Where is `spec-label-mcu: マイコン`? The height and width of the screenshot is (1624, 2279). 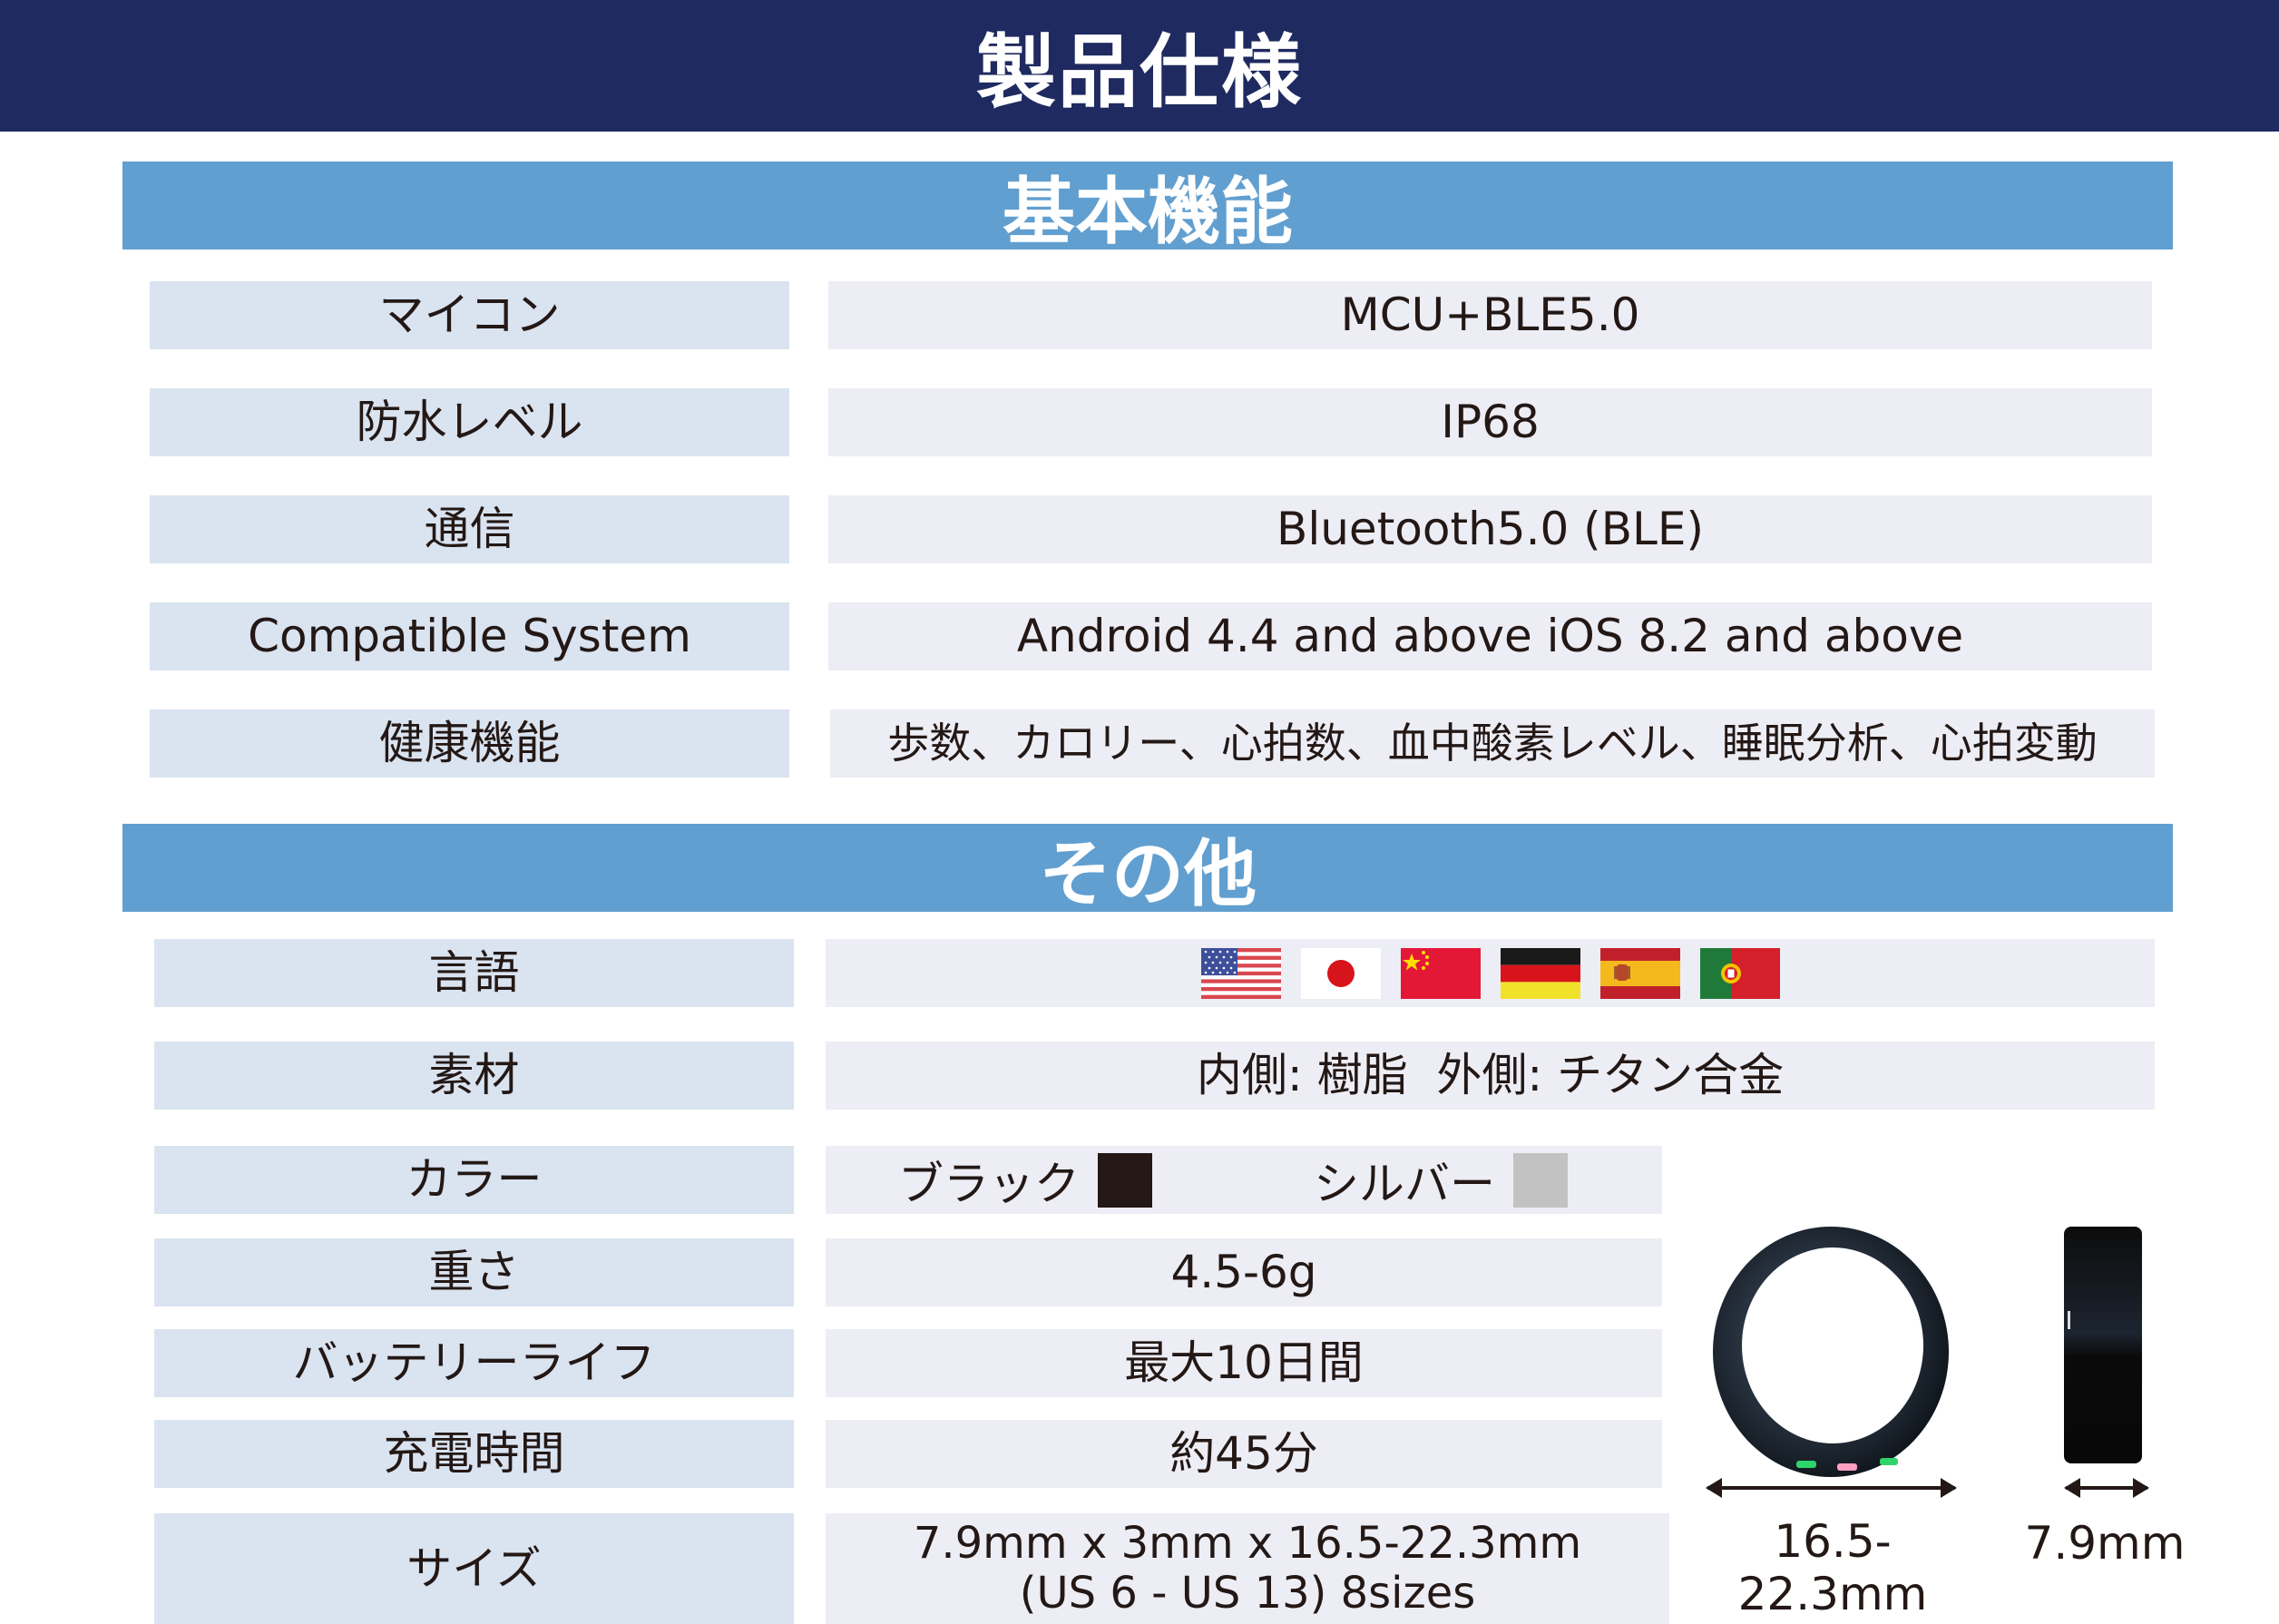
spec-label-mcu: マイコン is located at coordinates (469, 315).